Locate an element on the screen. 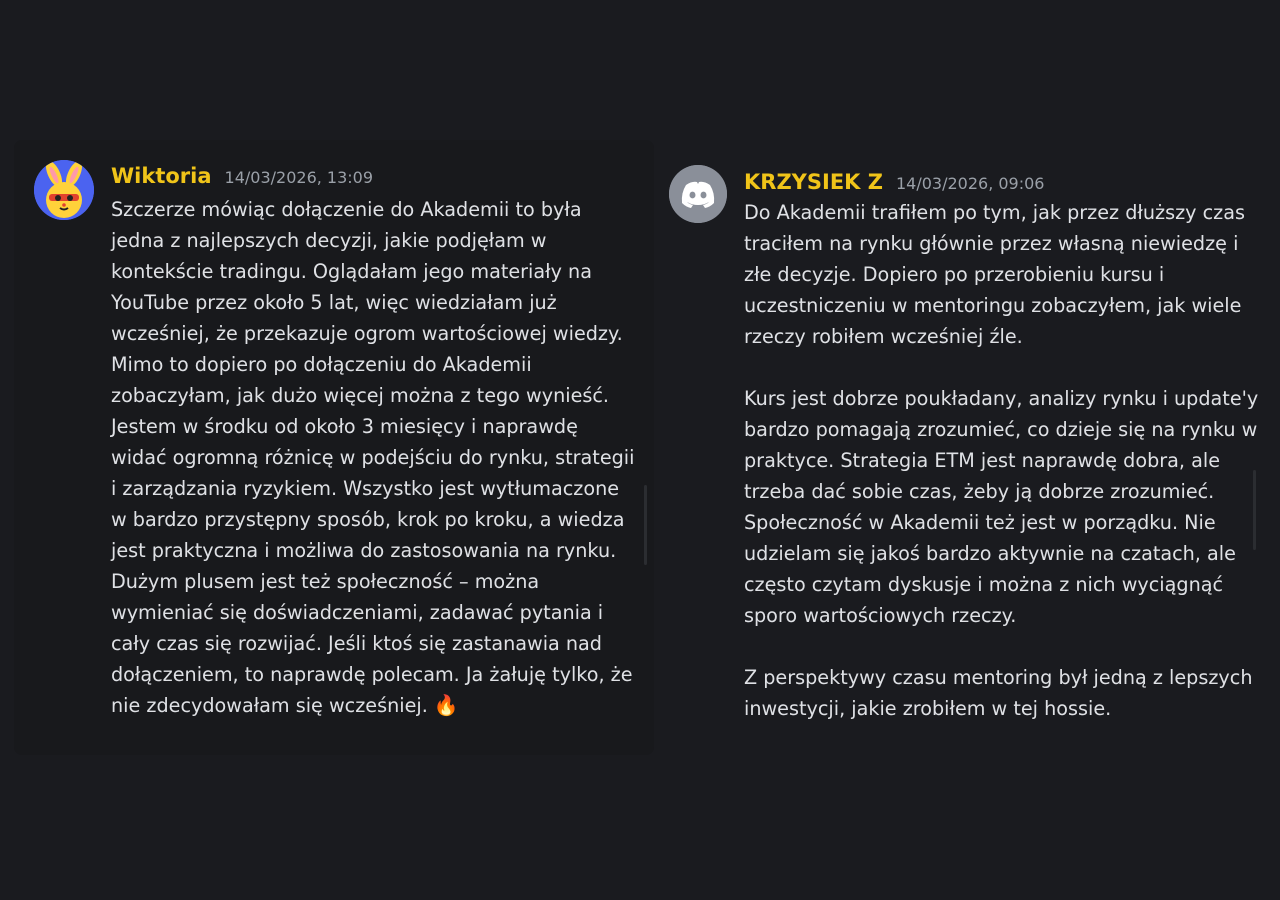  fire-emoji-icon: 🔥 is located at coordinates (446, 705).